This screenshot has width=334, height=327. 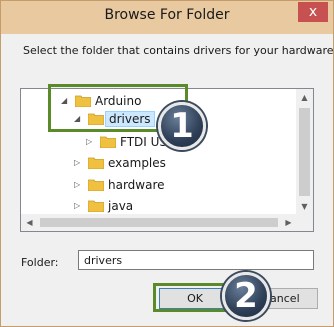 What do you see at coordinates (304, 97) in the screenshot?
I see `scroll-up-icon: ▲` at bounding box center [304, 97].